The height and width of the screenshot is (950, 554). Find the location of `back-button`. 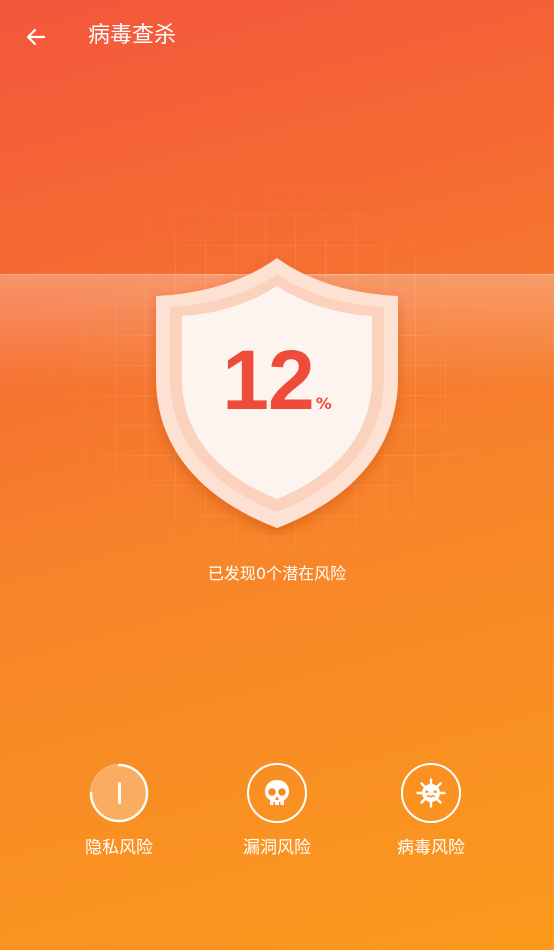

back-button is located at coordinates (36, 37).